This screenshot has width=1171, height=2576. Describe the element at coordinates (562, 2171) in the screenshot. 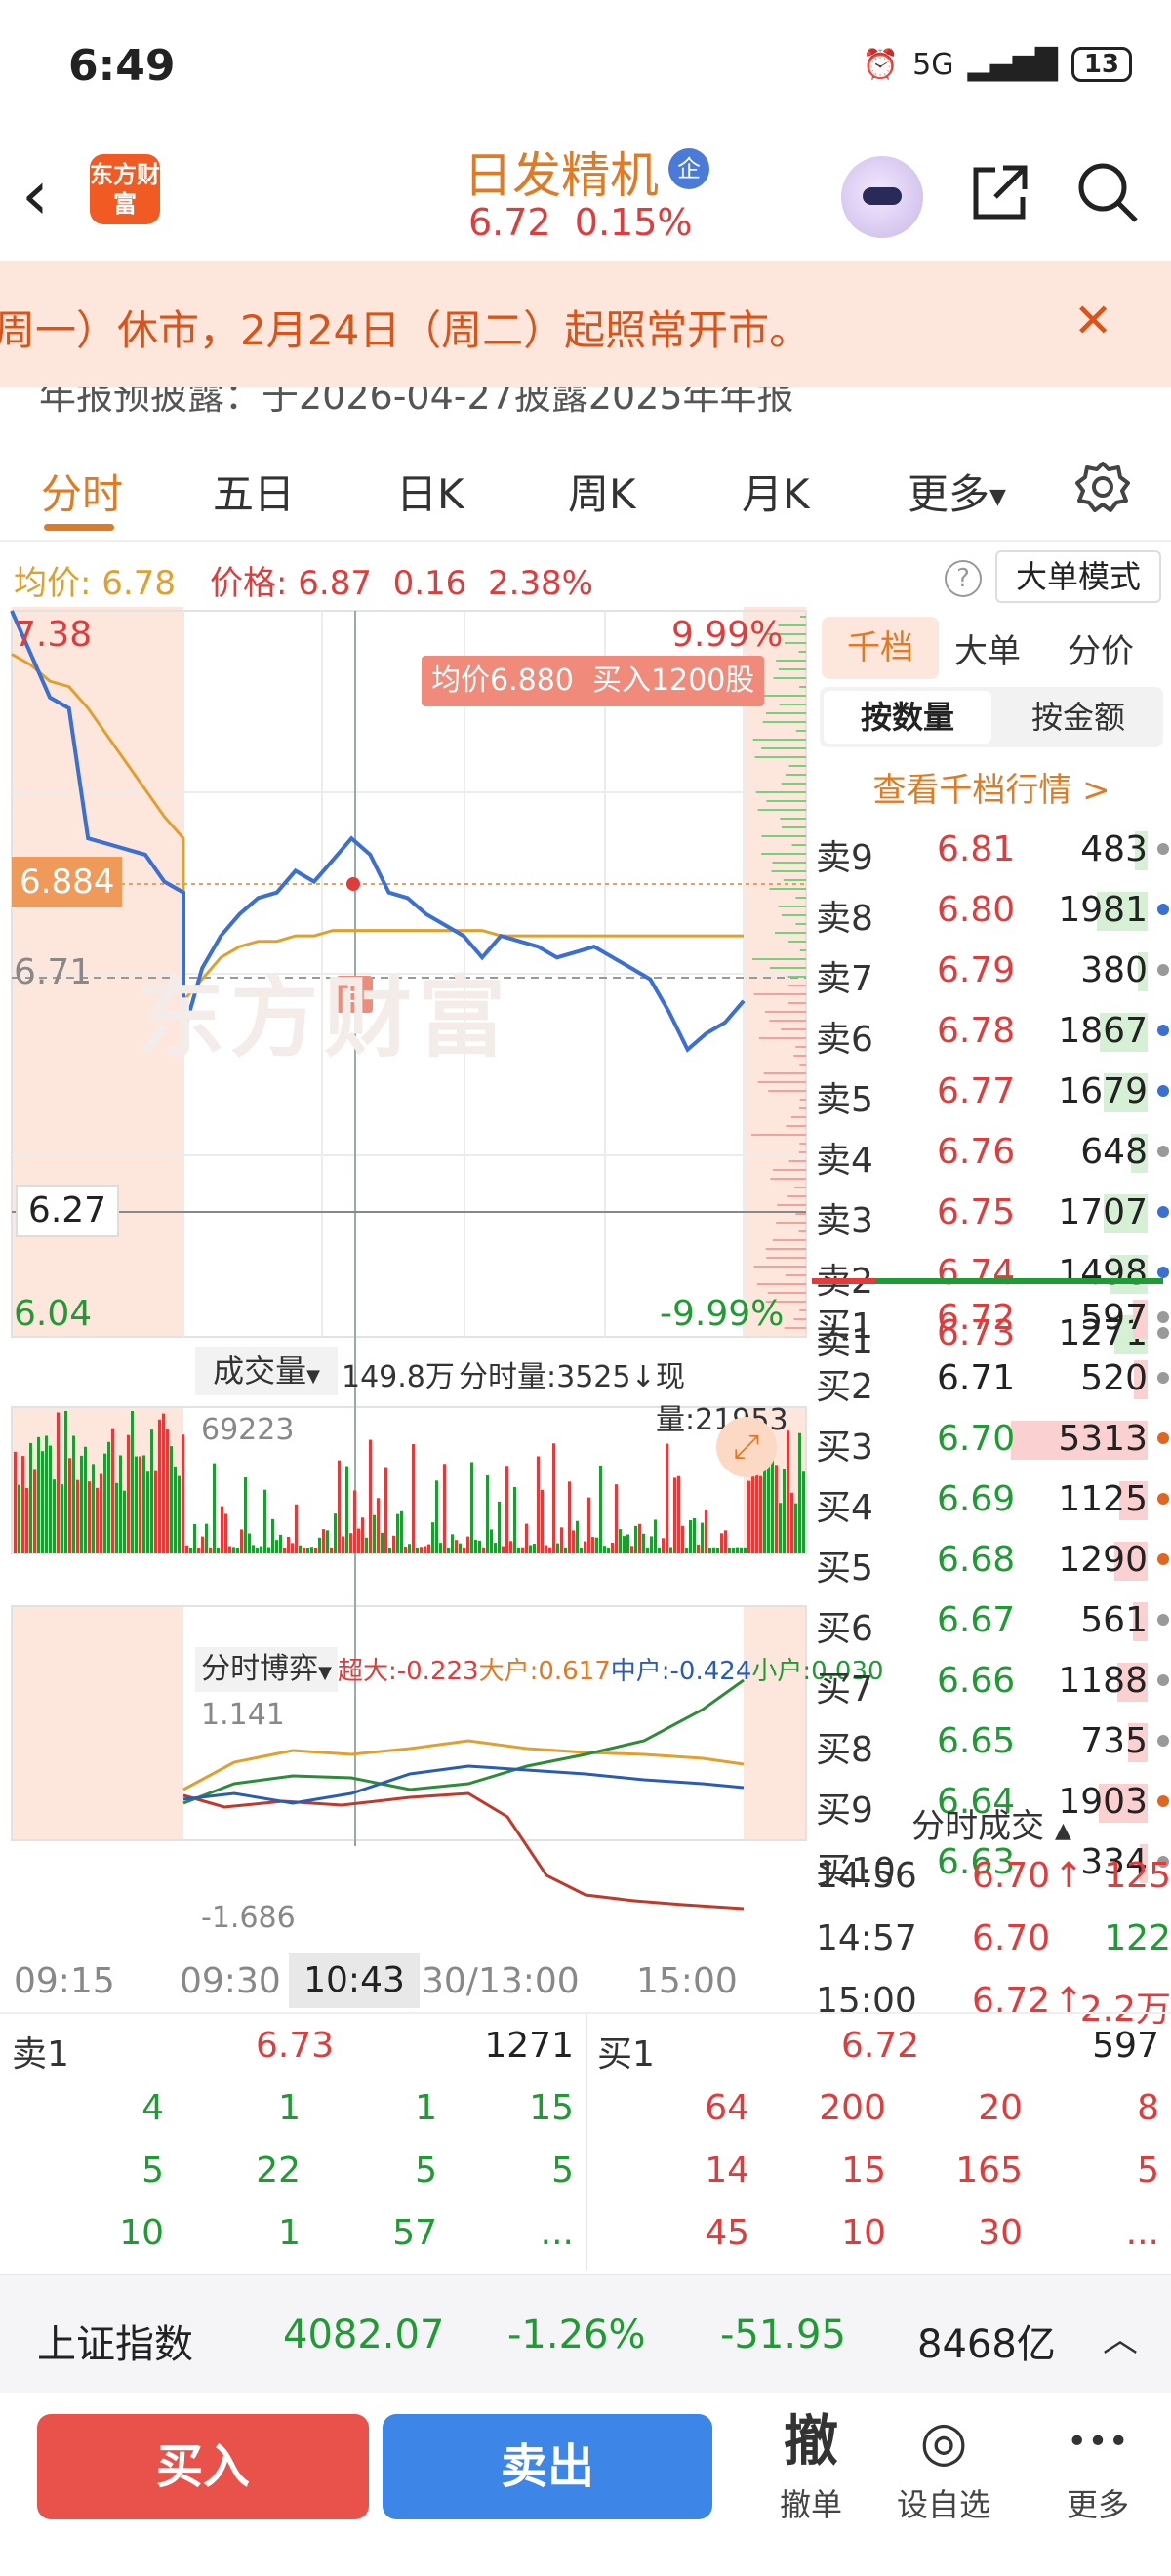

I see `sell-queue-cell: 5` at that location.